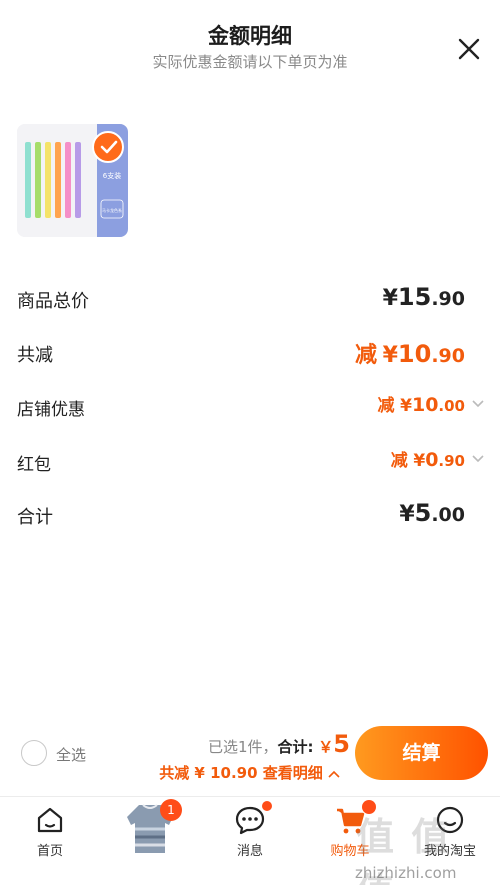 The height and width of the screenshot is (885, 500). Describe the element at coordinates (250, 820) in the screenshot. I see `chat-bubble-icon` at that location.